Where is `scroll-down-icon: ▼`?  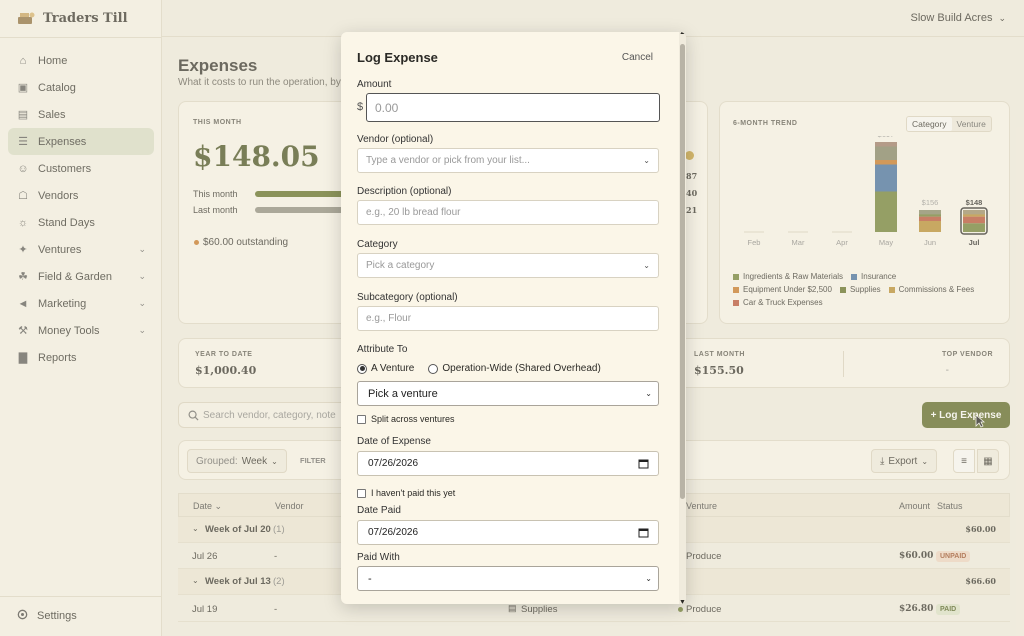 scroll-down-icon: ▼ is located at coordinates (682, 601).